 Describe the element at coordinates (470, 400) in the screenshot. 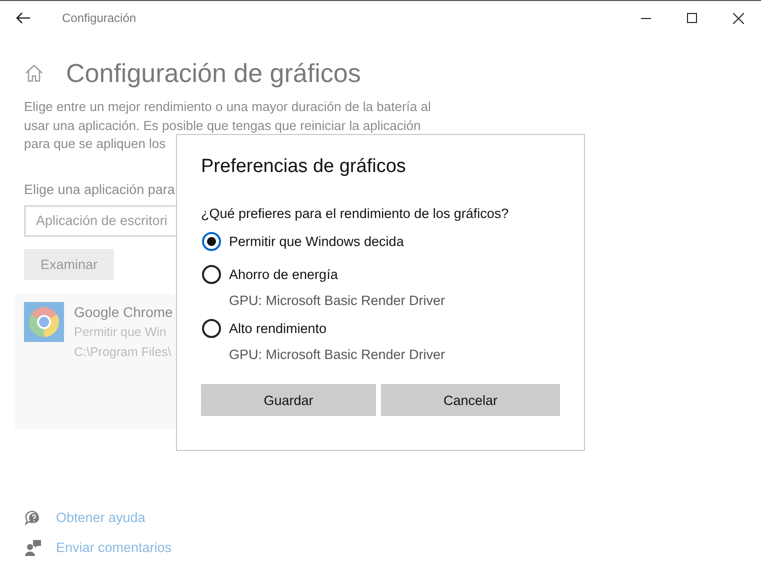

I see `cancel-button: Cancelar` at that location.